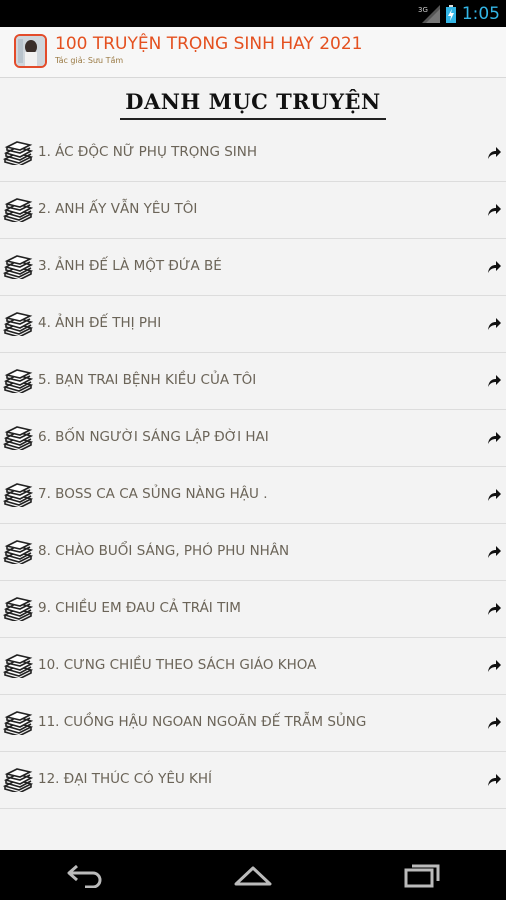  I want to click on story-row: 5. BẠN TRAI BỆNH KIỀU CỦA TÔI, so click(253, 381).